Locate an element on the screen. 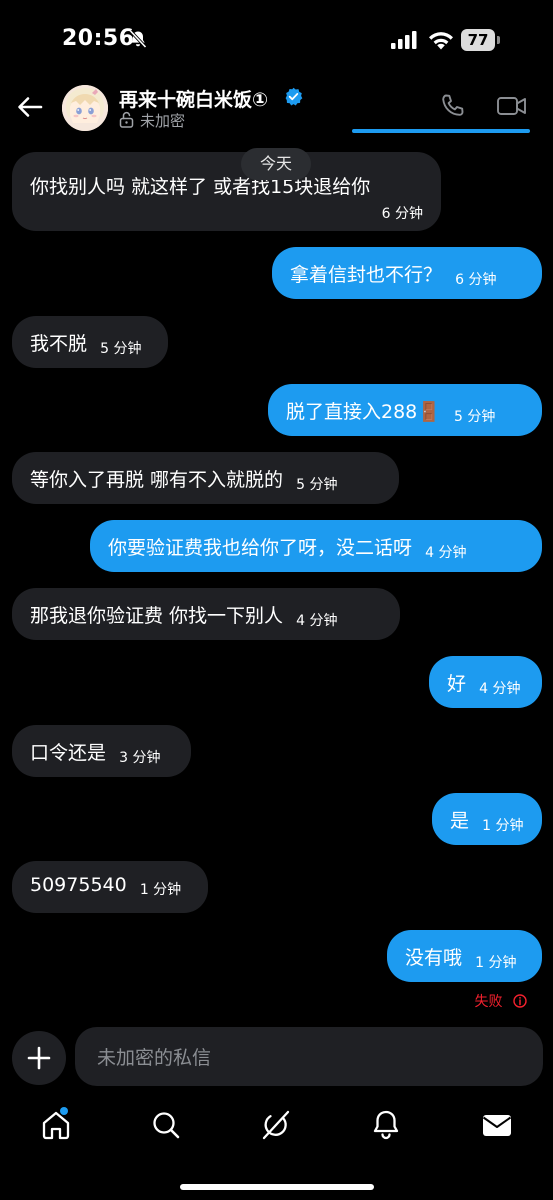  grok-icon is located at coordinates (276, 1125).